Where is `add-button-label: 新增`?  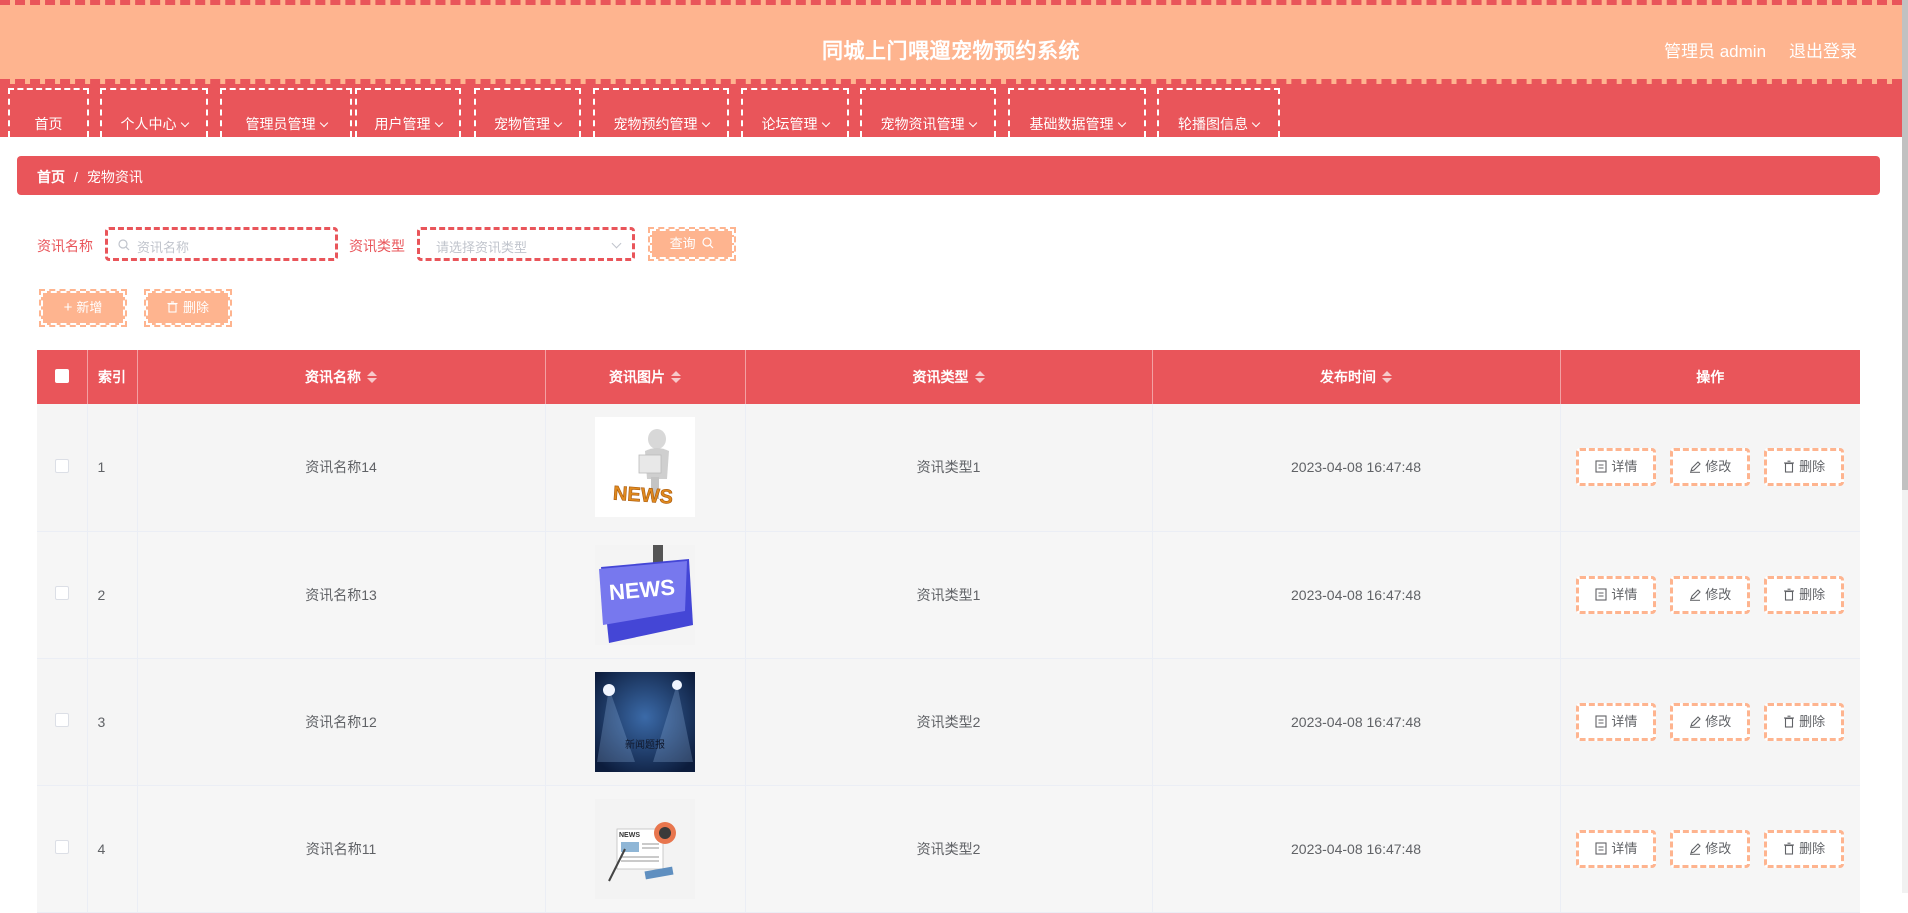 add-button-label: 新增 is located at coordinates (89, 307).